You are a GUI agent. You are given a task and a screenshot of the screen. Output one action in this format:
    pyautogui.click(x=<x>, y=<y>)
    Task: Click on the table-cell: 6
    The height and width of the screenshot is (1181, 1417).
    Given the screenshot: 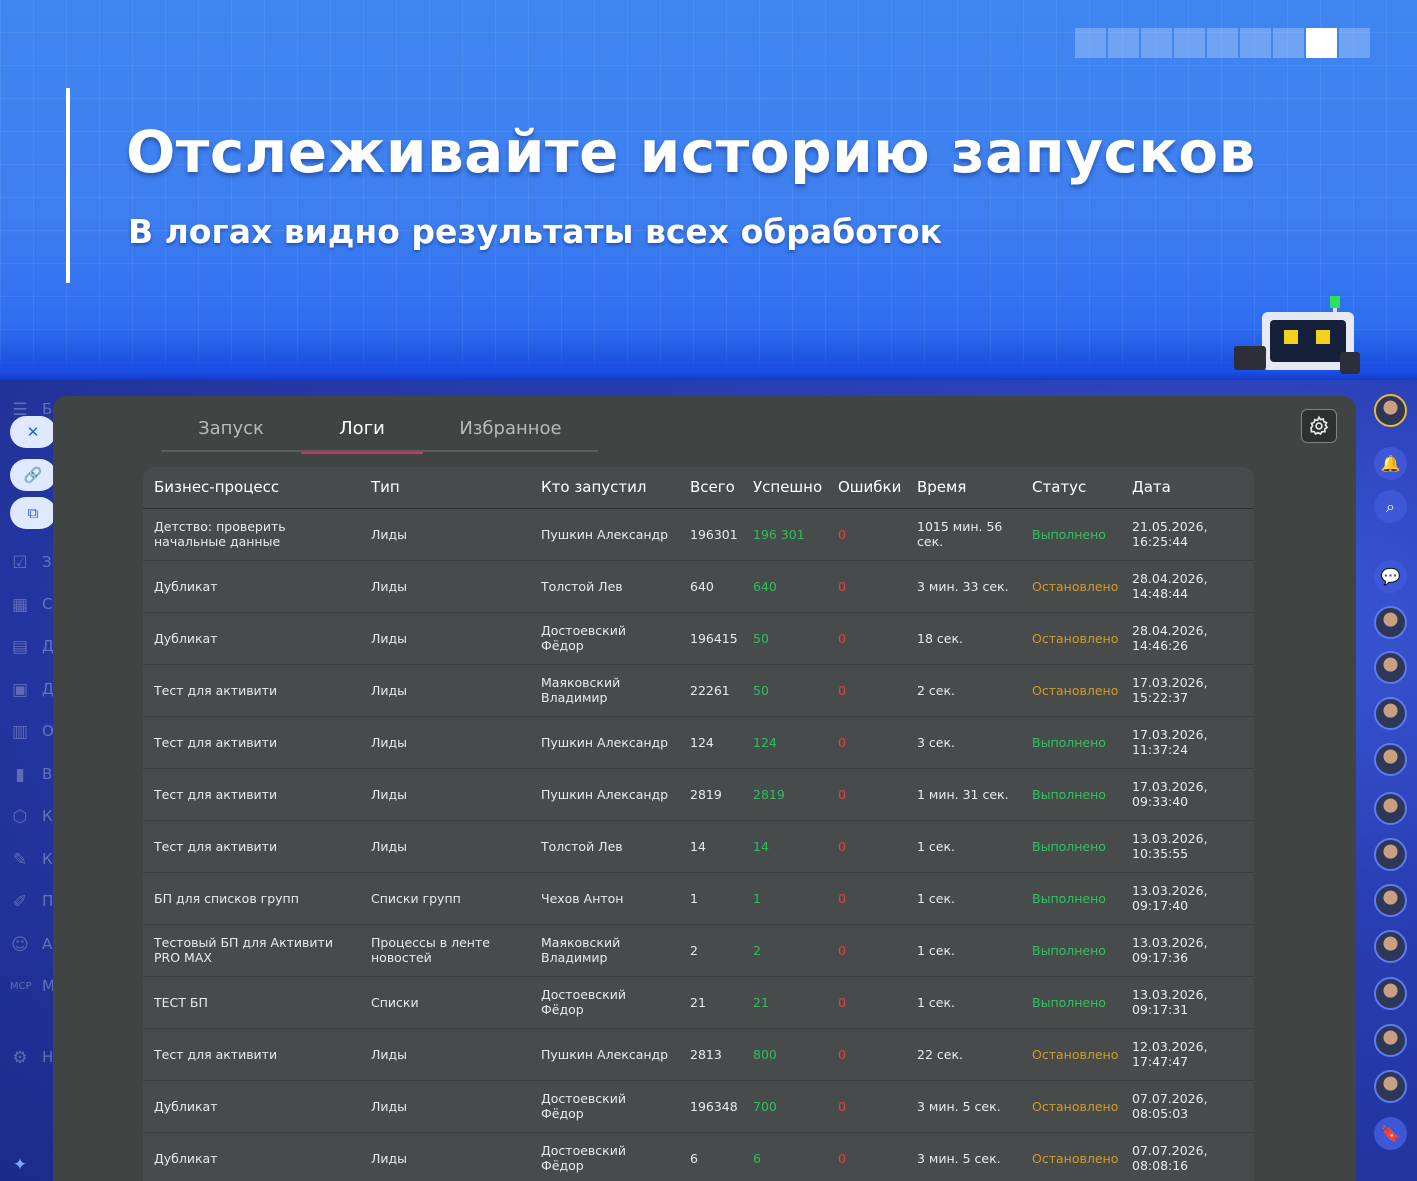 What is the action you would take?
    pyautogui.click(x=710, y=1156)
    